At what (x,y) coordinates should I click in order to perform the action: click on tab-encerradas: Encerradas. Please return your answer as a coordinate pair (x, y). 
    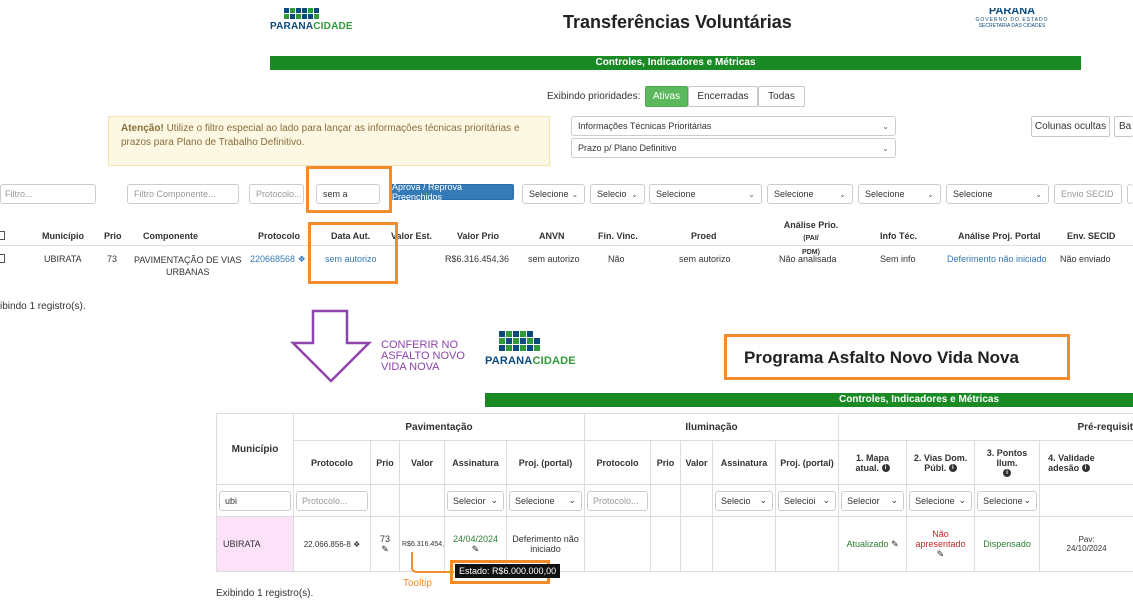
    Looking at the image, I should click on (723, 96).